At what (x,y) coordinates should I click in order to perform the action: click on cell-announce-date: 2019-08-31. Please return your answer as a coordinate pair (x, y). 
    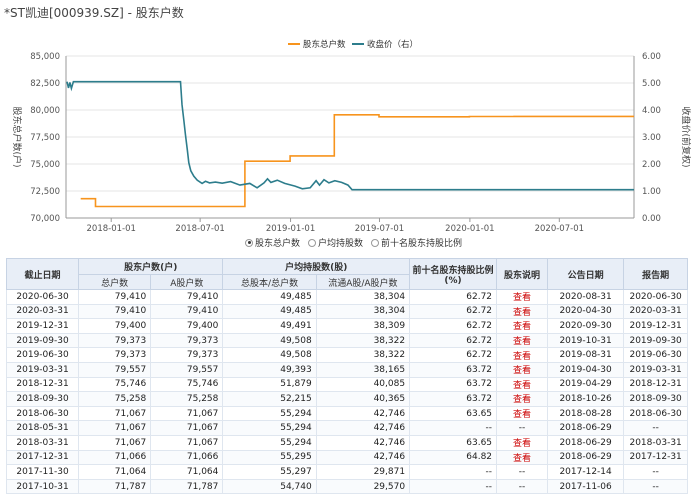
    Looking at the image, I should click on (585, 355).